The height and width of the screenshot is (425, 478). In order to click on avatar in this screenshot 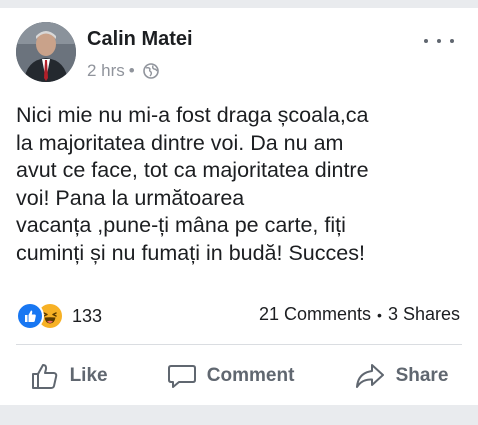, I will do `click(46, 52)`.